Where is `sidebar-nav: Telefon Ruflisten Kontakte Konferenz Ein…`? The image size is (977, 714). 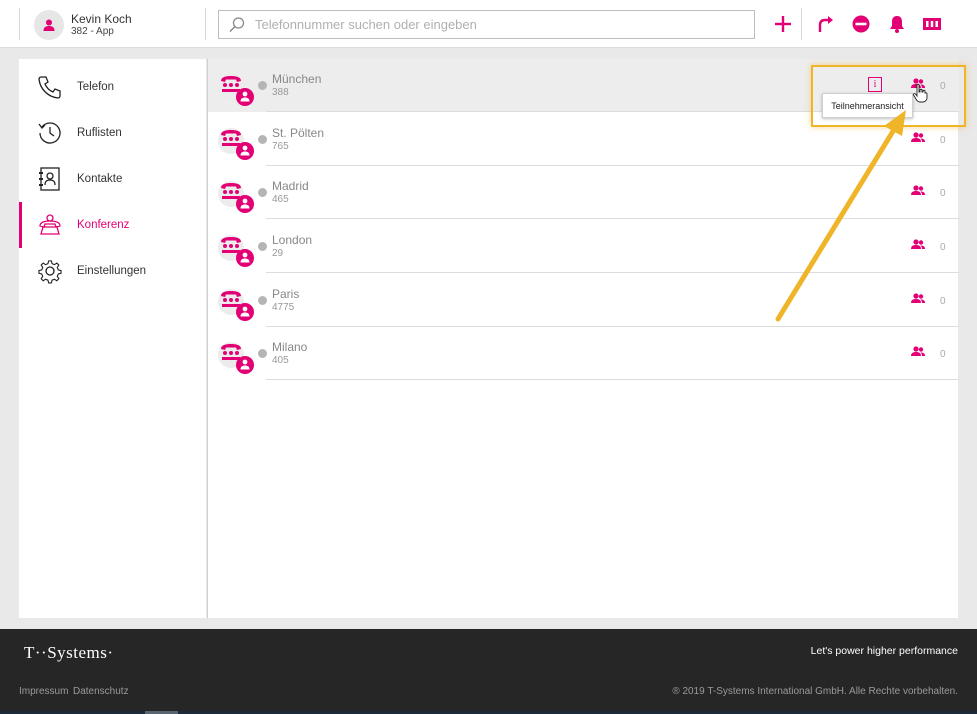 sidebar-nav: Telefon Ruflisten Kontakte Konferenz Ein… is located at coordinates (112, 338).